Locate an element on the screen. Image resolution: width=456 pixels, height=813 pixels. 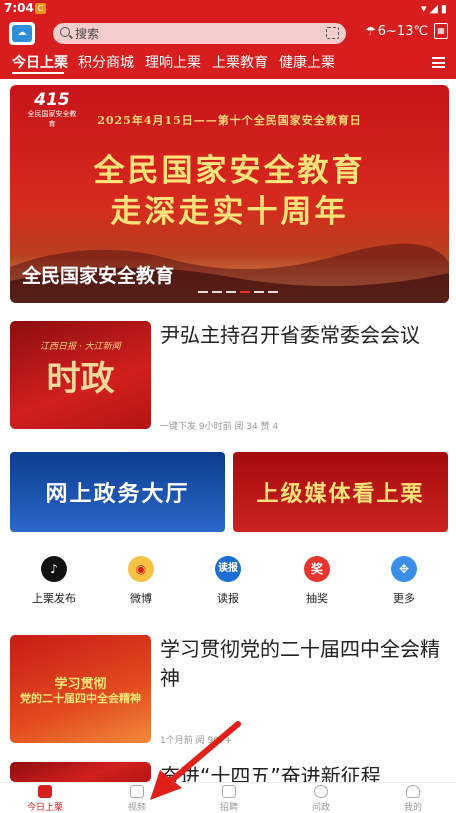
thumb-subtitle: 党的二十届四中全会精神 is located at coordinates (80, 698).